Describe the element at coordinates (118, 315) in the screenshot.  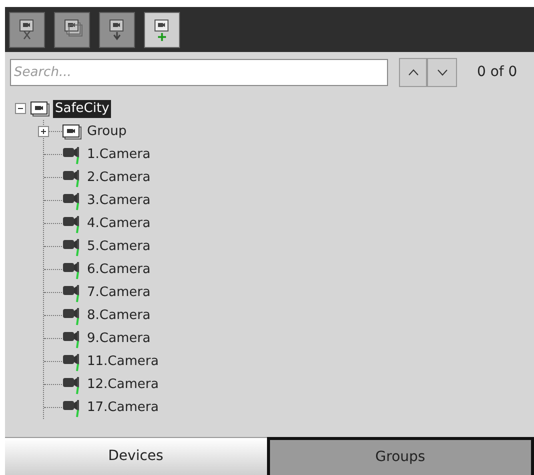
I see `tree-item: 8.Camera` at that location.